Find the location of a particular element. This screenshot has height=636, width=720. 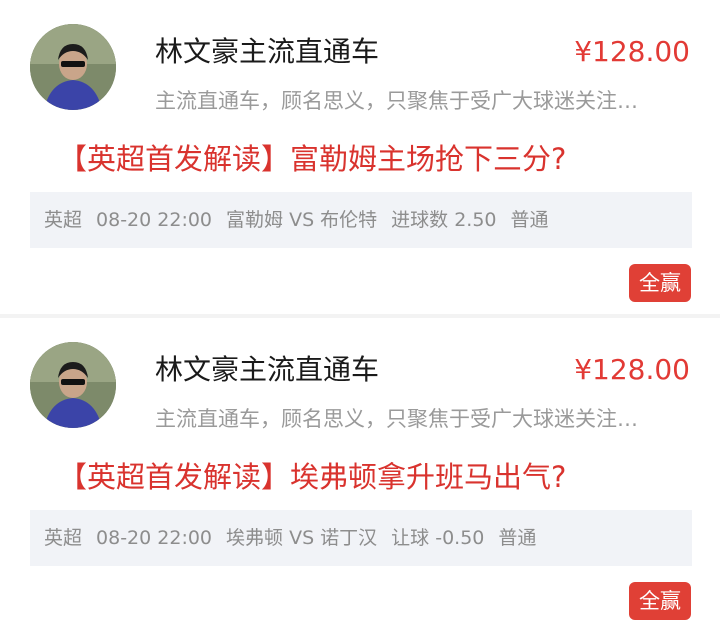

match-teams: 富勒姆 VS 布伦特 is located at coordinates (302, 220).